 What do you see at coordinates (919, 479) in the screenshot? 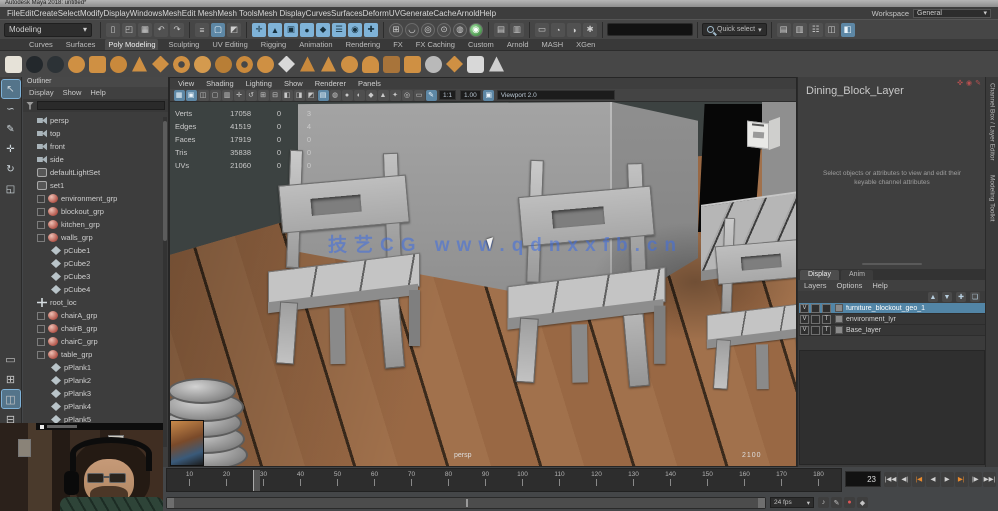
I see `transport-button: |◀` at bounding box center [919, 479].